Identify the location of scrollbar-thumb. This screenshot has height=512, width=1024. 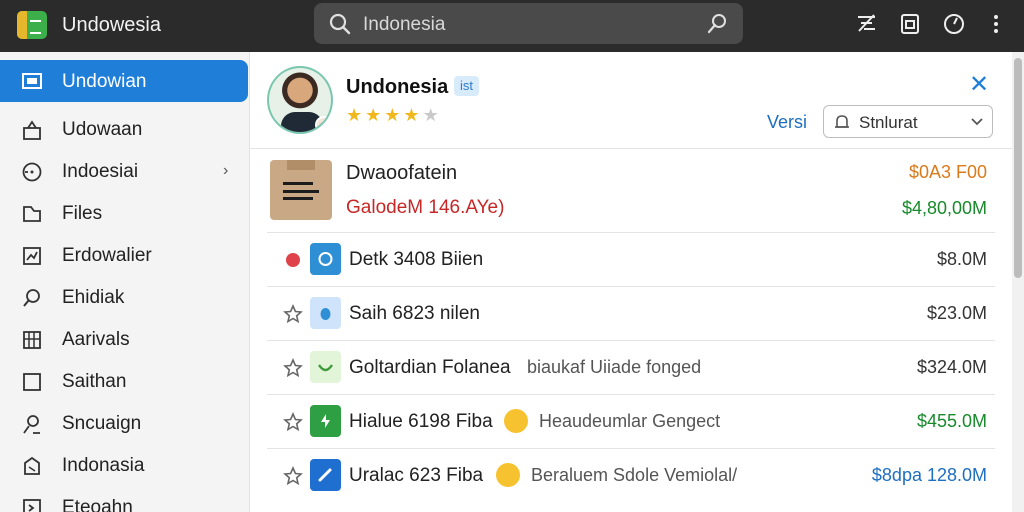
(1018, 168).